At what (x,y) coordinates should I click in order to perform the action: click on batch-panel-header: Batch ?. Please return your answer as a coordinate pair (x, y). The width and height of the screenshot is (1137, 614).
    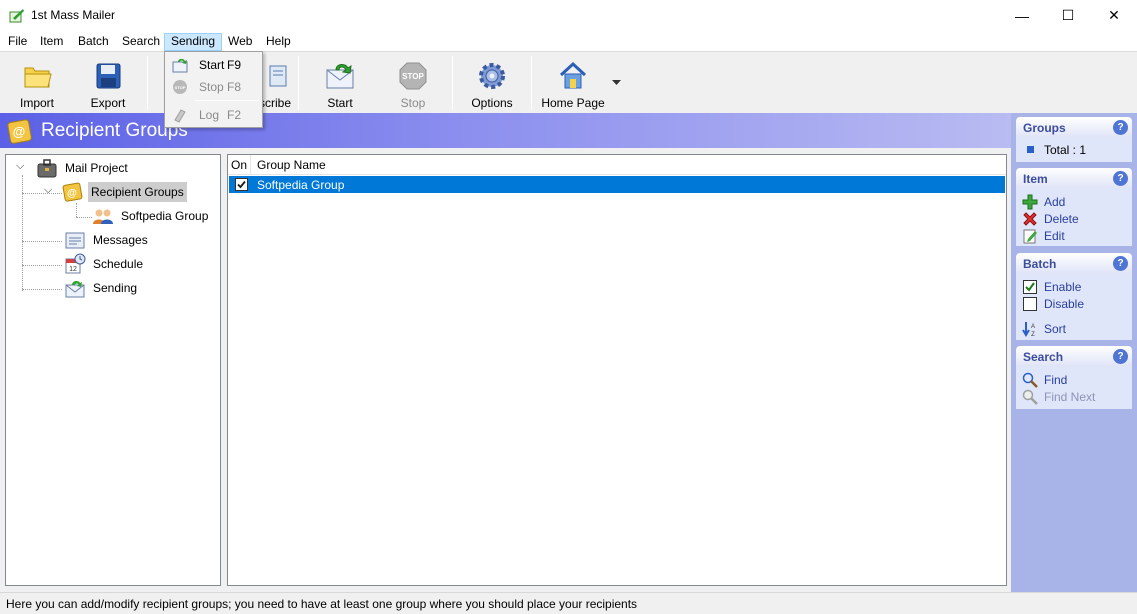
    Looking at the image, I should click on (1074, 263).